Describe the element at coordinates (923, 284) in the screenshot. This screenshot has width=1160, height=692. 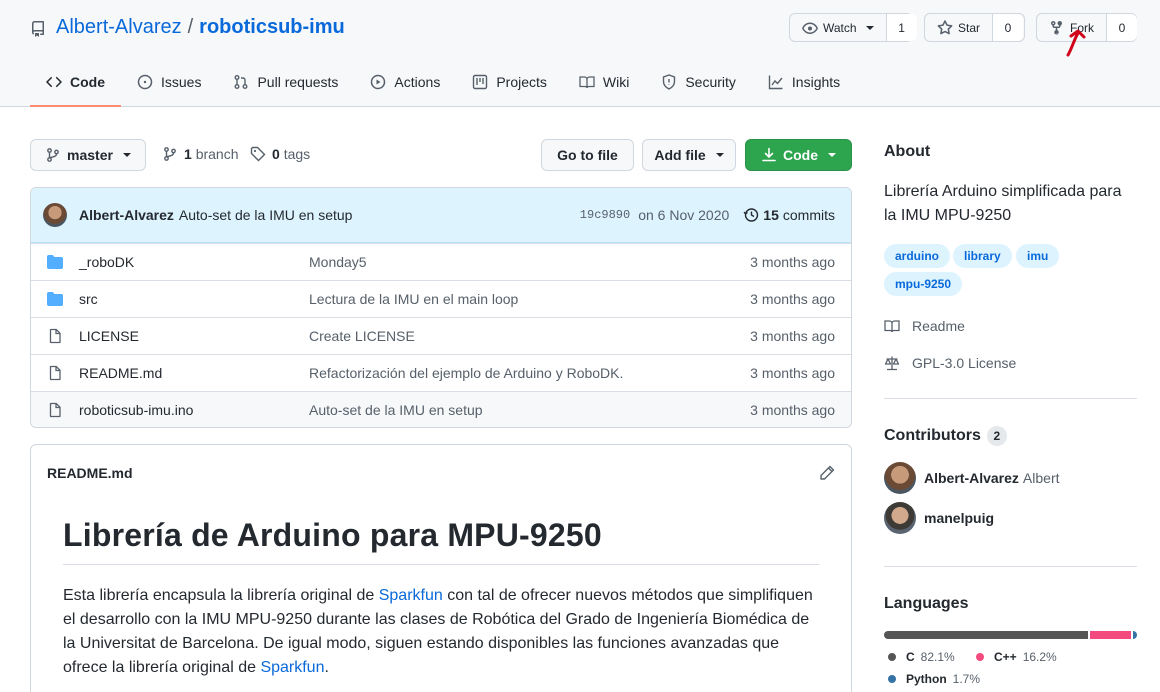
I see `topic-tag: mpu-9250` at that location.